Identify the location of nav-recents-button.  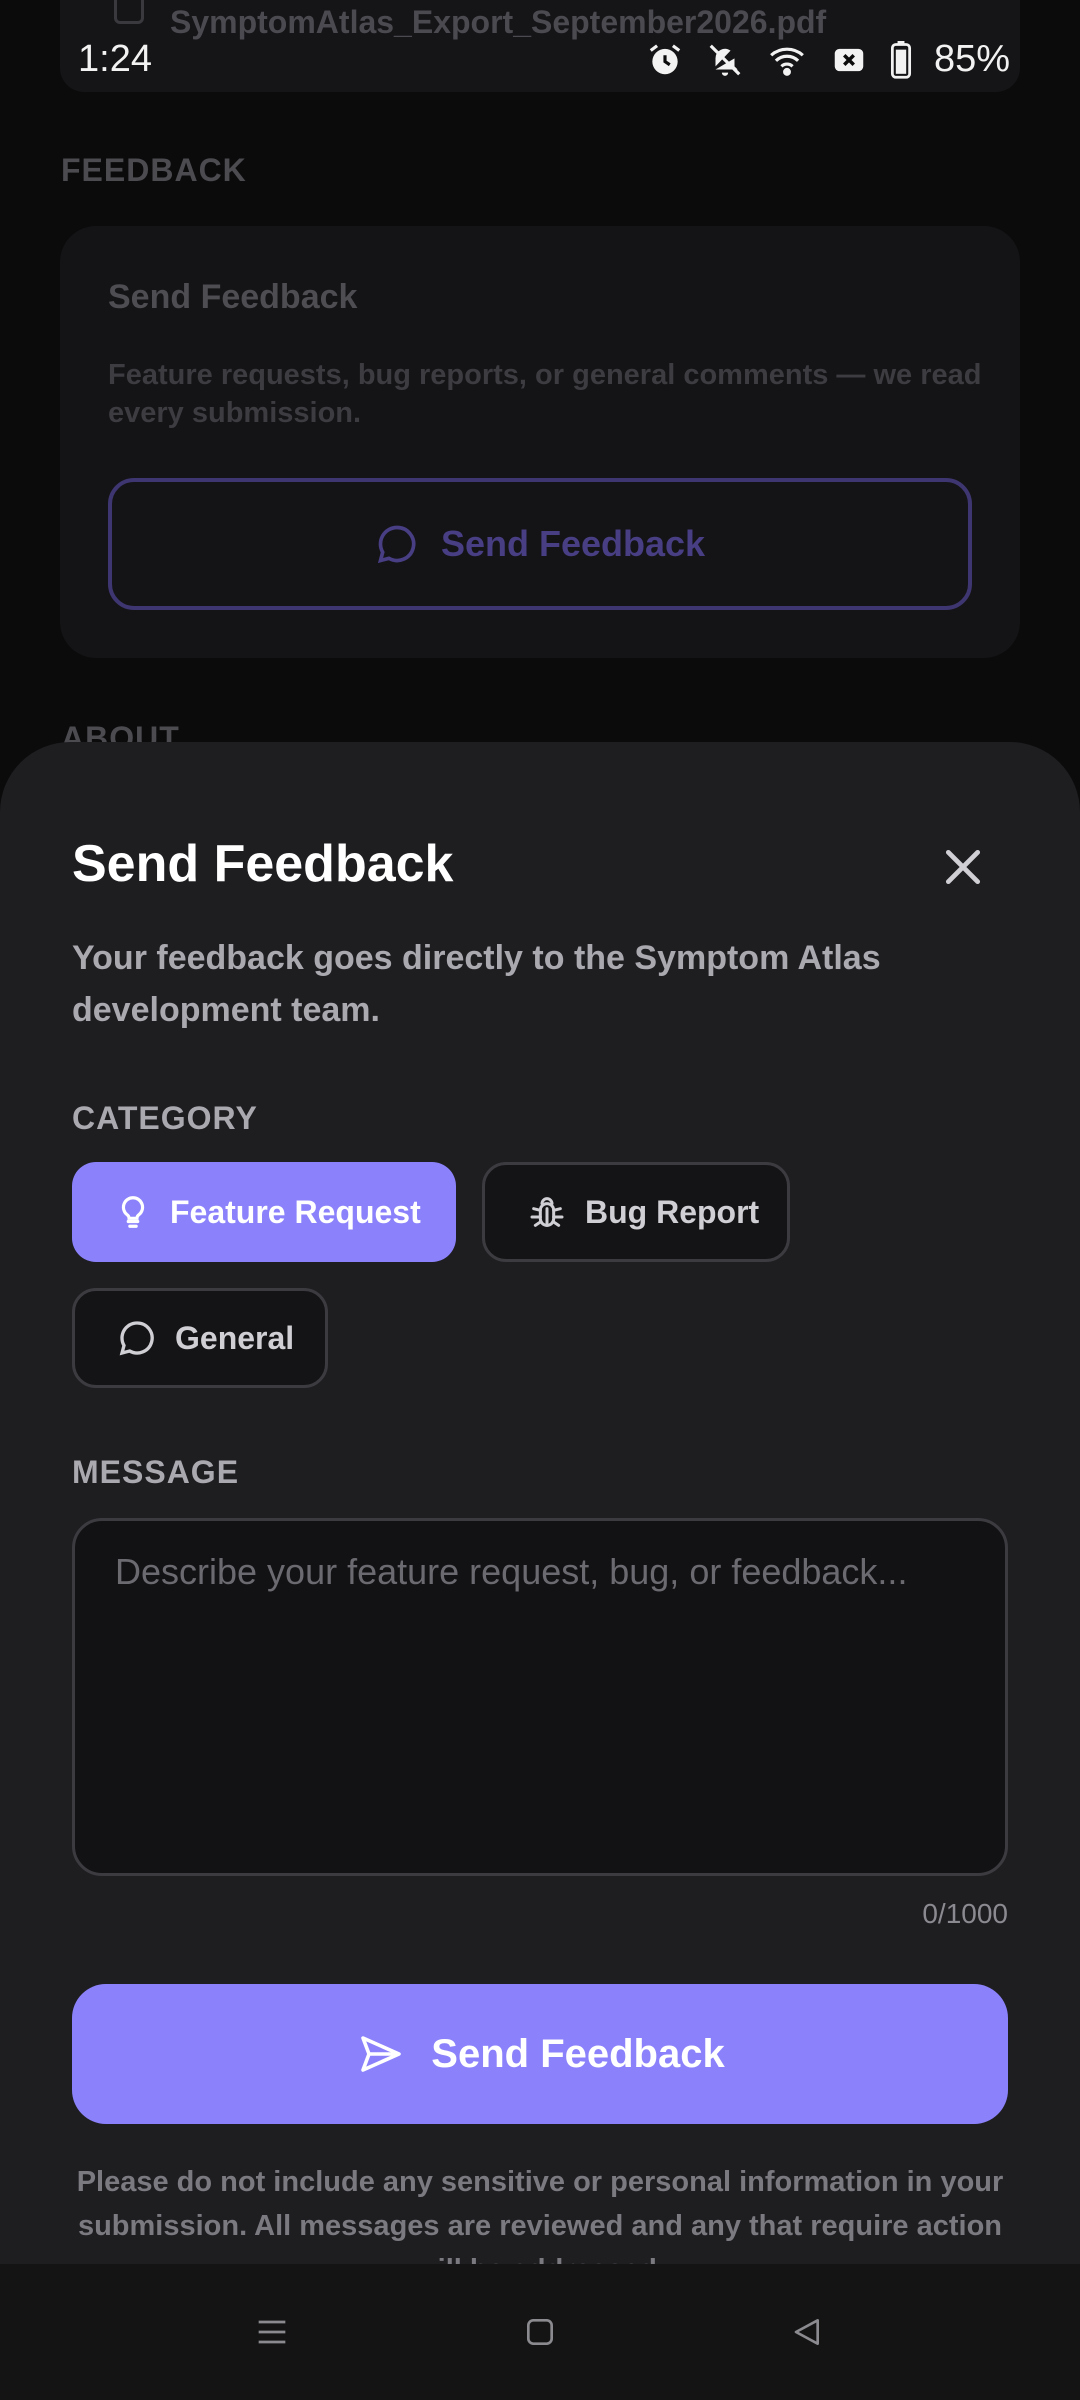
(272, 2332).